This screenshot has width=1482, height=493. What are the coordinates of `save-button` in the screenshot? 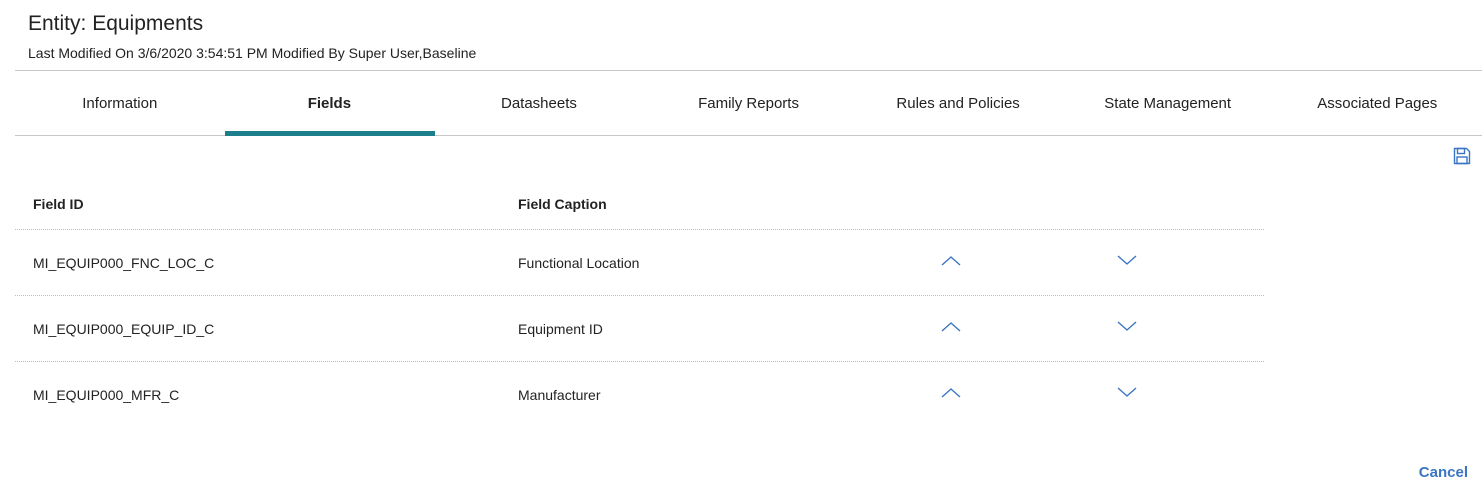 It's located at (1462, 156).